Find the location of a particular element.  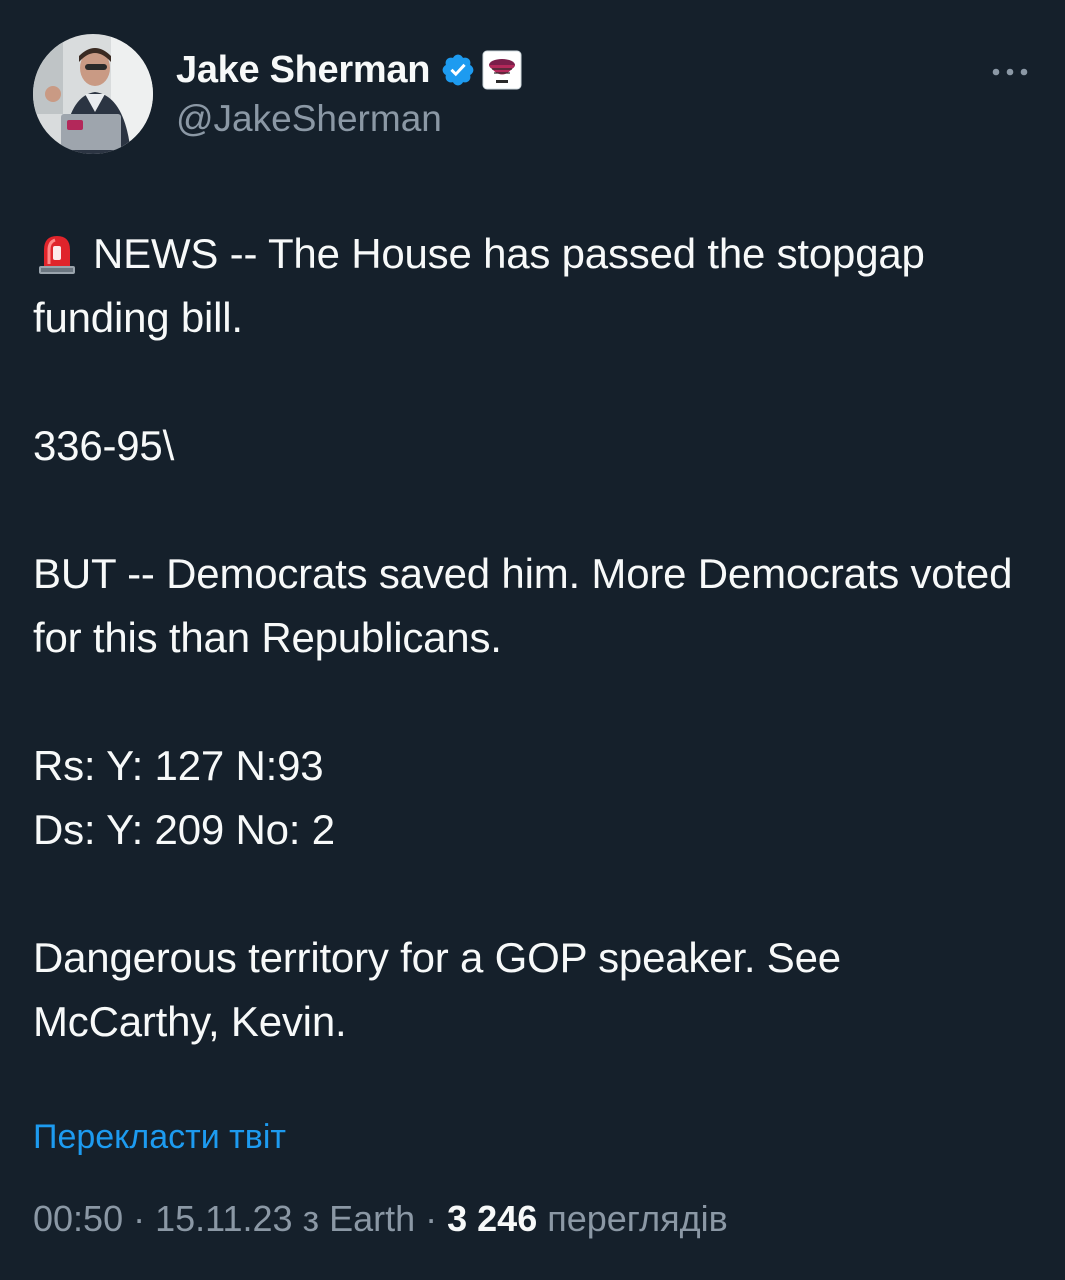

punchbowl-affiliate-icon is located at coordinates (502, 70).